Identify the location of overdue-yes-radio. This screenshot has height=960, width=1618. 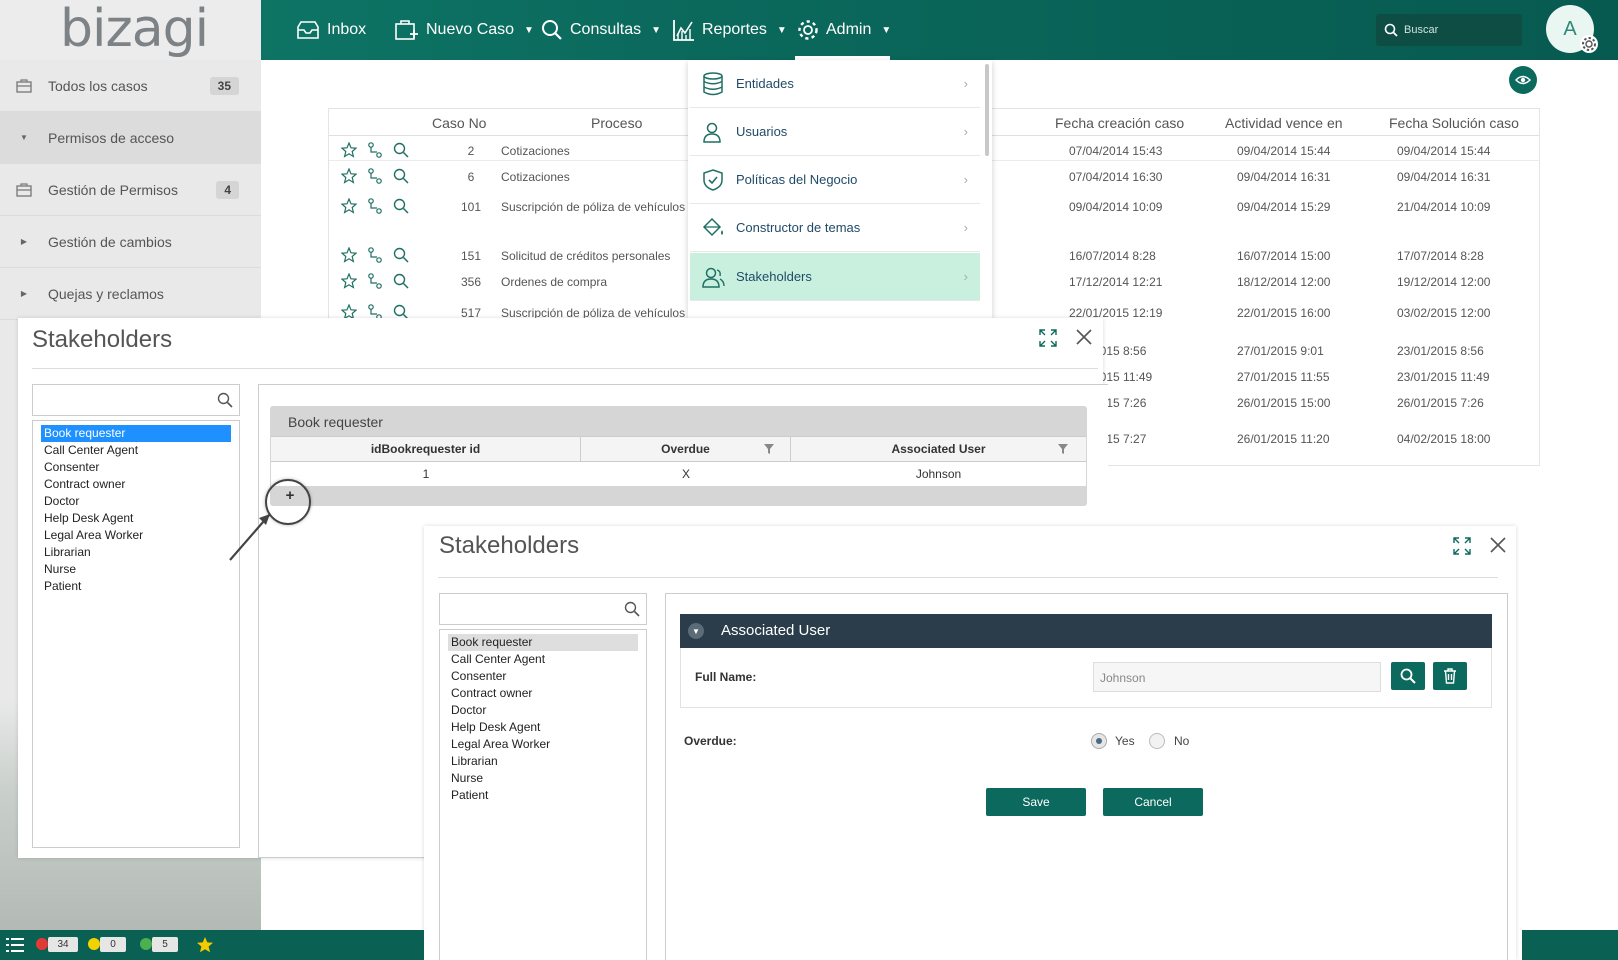
(1099, 741).